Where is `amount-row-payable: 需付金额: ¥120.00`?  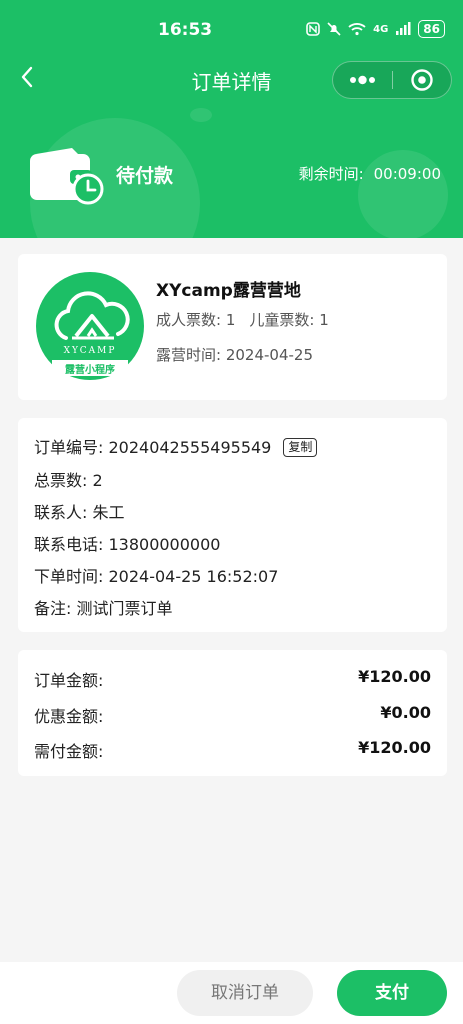 amount-row-payable: 需付金额: ¥120.00 is located at coordinates (232, 750).